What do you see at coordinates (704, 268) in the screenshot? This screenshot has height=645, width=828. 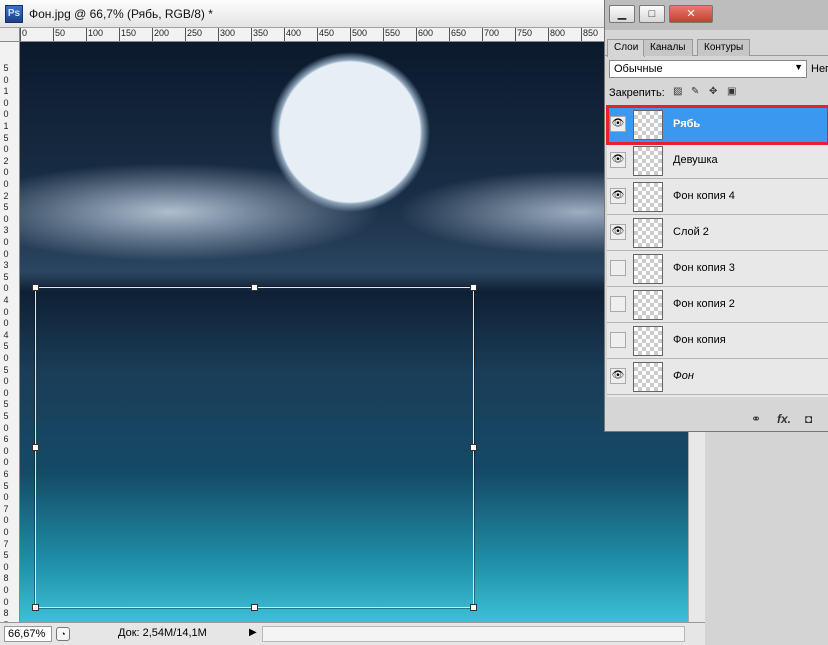 I see `layer-name: Фон копия 3` at bounding box center [704, 268].